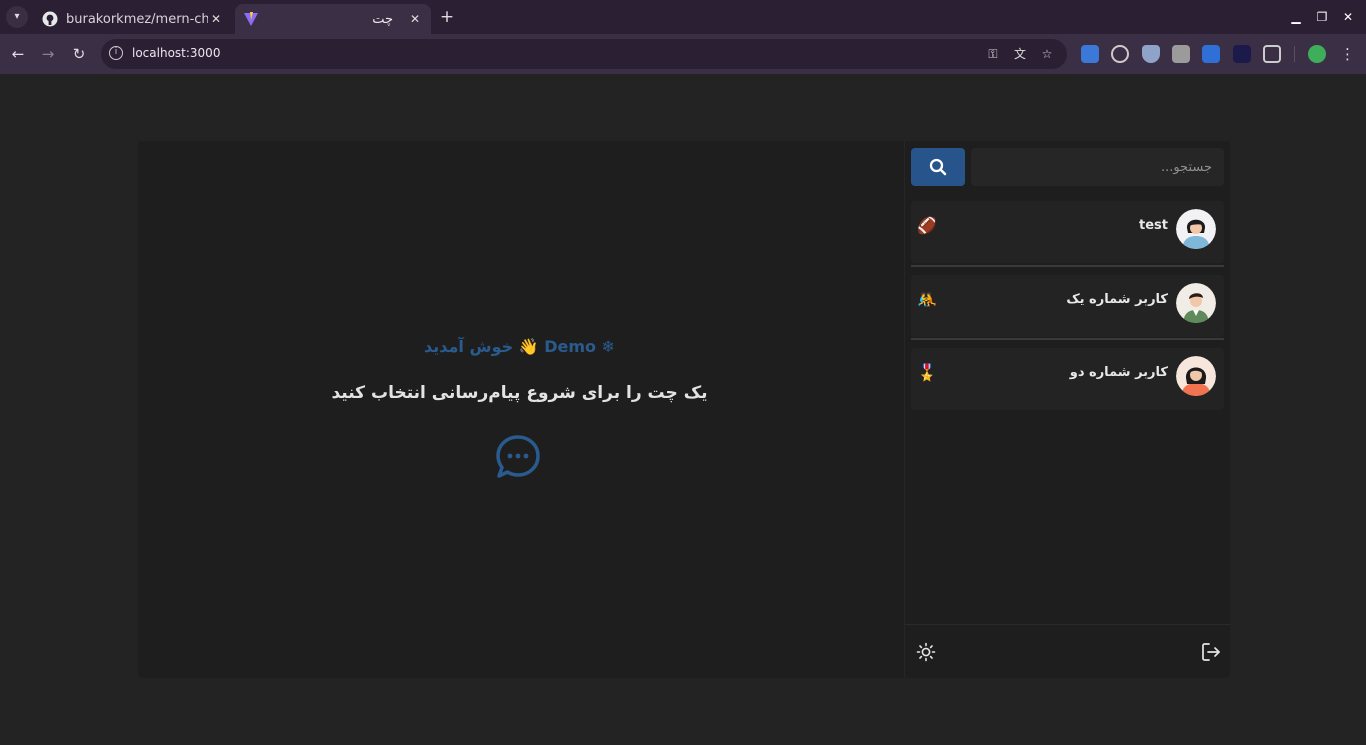 The image size is (1366, 745). What do you see at coordinates (1153, 225) in the screenshot?
I see `contact-name: test` at bounding box center [1153, 225].